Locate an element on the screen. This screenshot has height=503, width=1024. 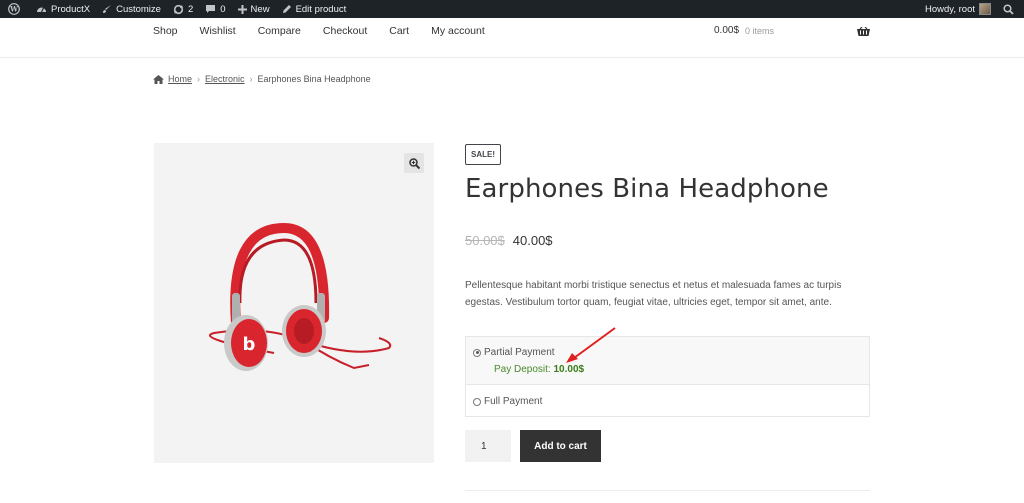
mini-cart: 0.00$ 0 items is located at coordinates (744, 30).